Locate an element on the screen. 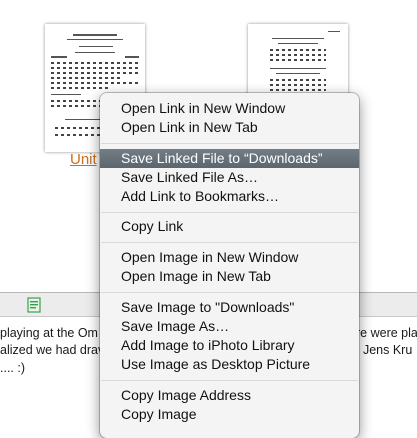 This screenshot has height=438, width=417. menu-item-open-image-new-tab: Open Image in New Tab is located at coordinates (229, 276).